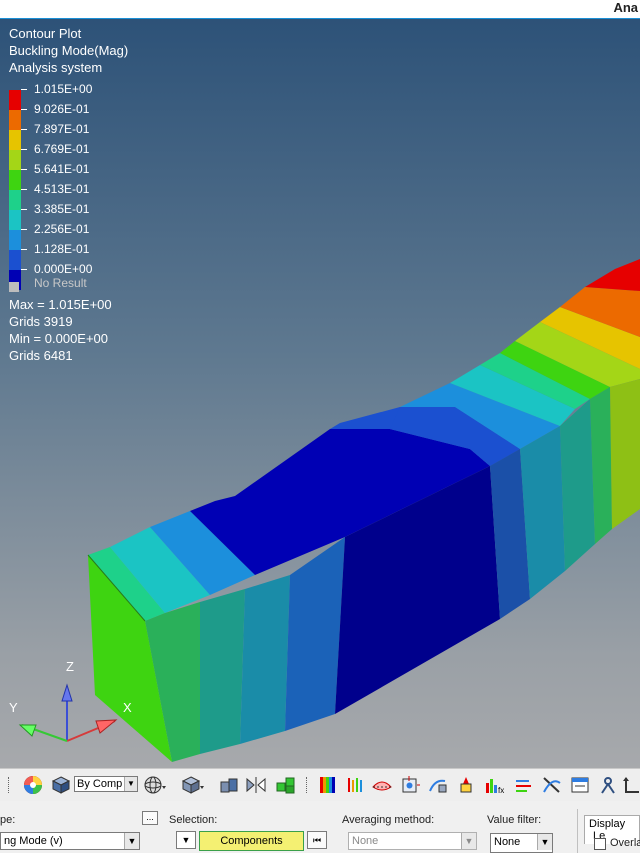 This screenshot has height=853, width=640. What do you see at coordinates (328, 785) in the screenshot?
I see `contour-icon` at bounding box center [328, 785].